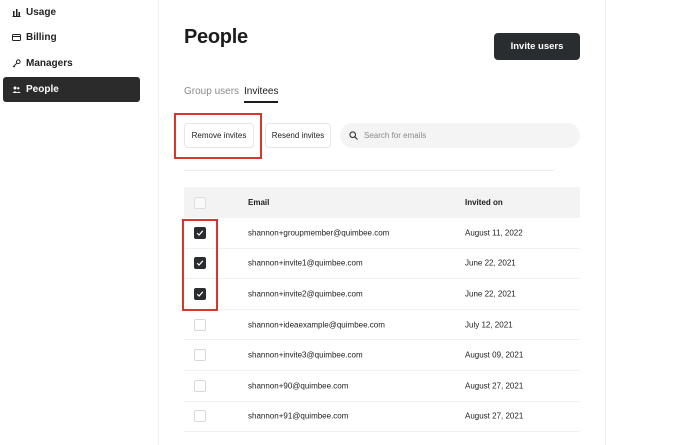 The width and height of the screenshot is (688, 445). I want to click on resend-invites-button: Resend invites, so click(298, 135).